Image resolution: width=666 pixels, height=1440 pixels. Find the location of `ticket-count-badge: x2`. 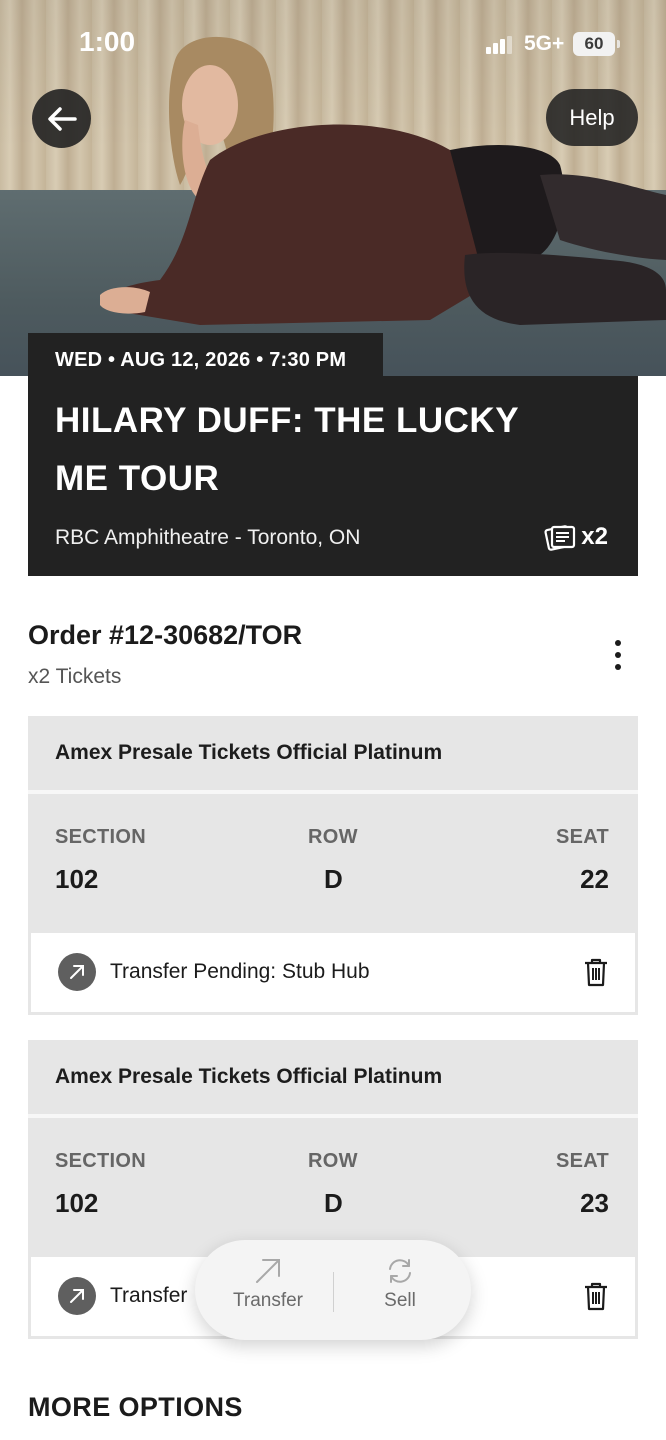

ticket-count-badge: x2 is located at coordinates (575, 537).